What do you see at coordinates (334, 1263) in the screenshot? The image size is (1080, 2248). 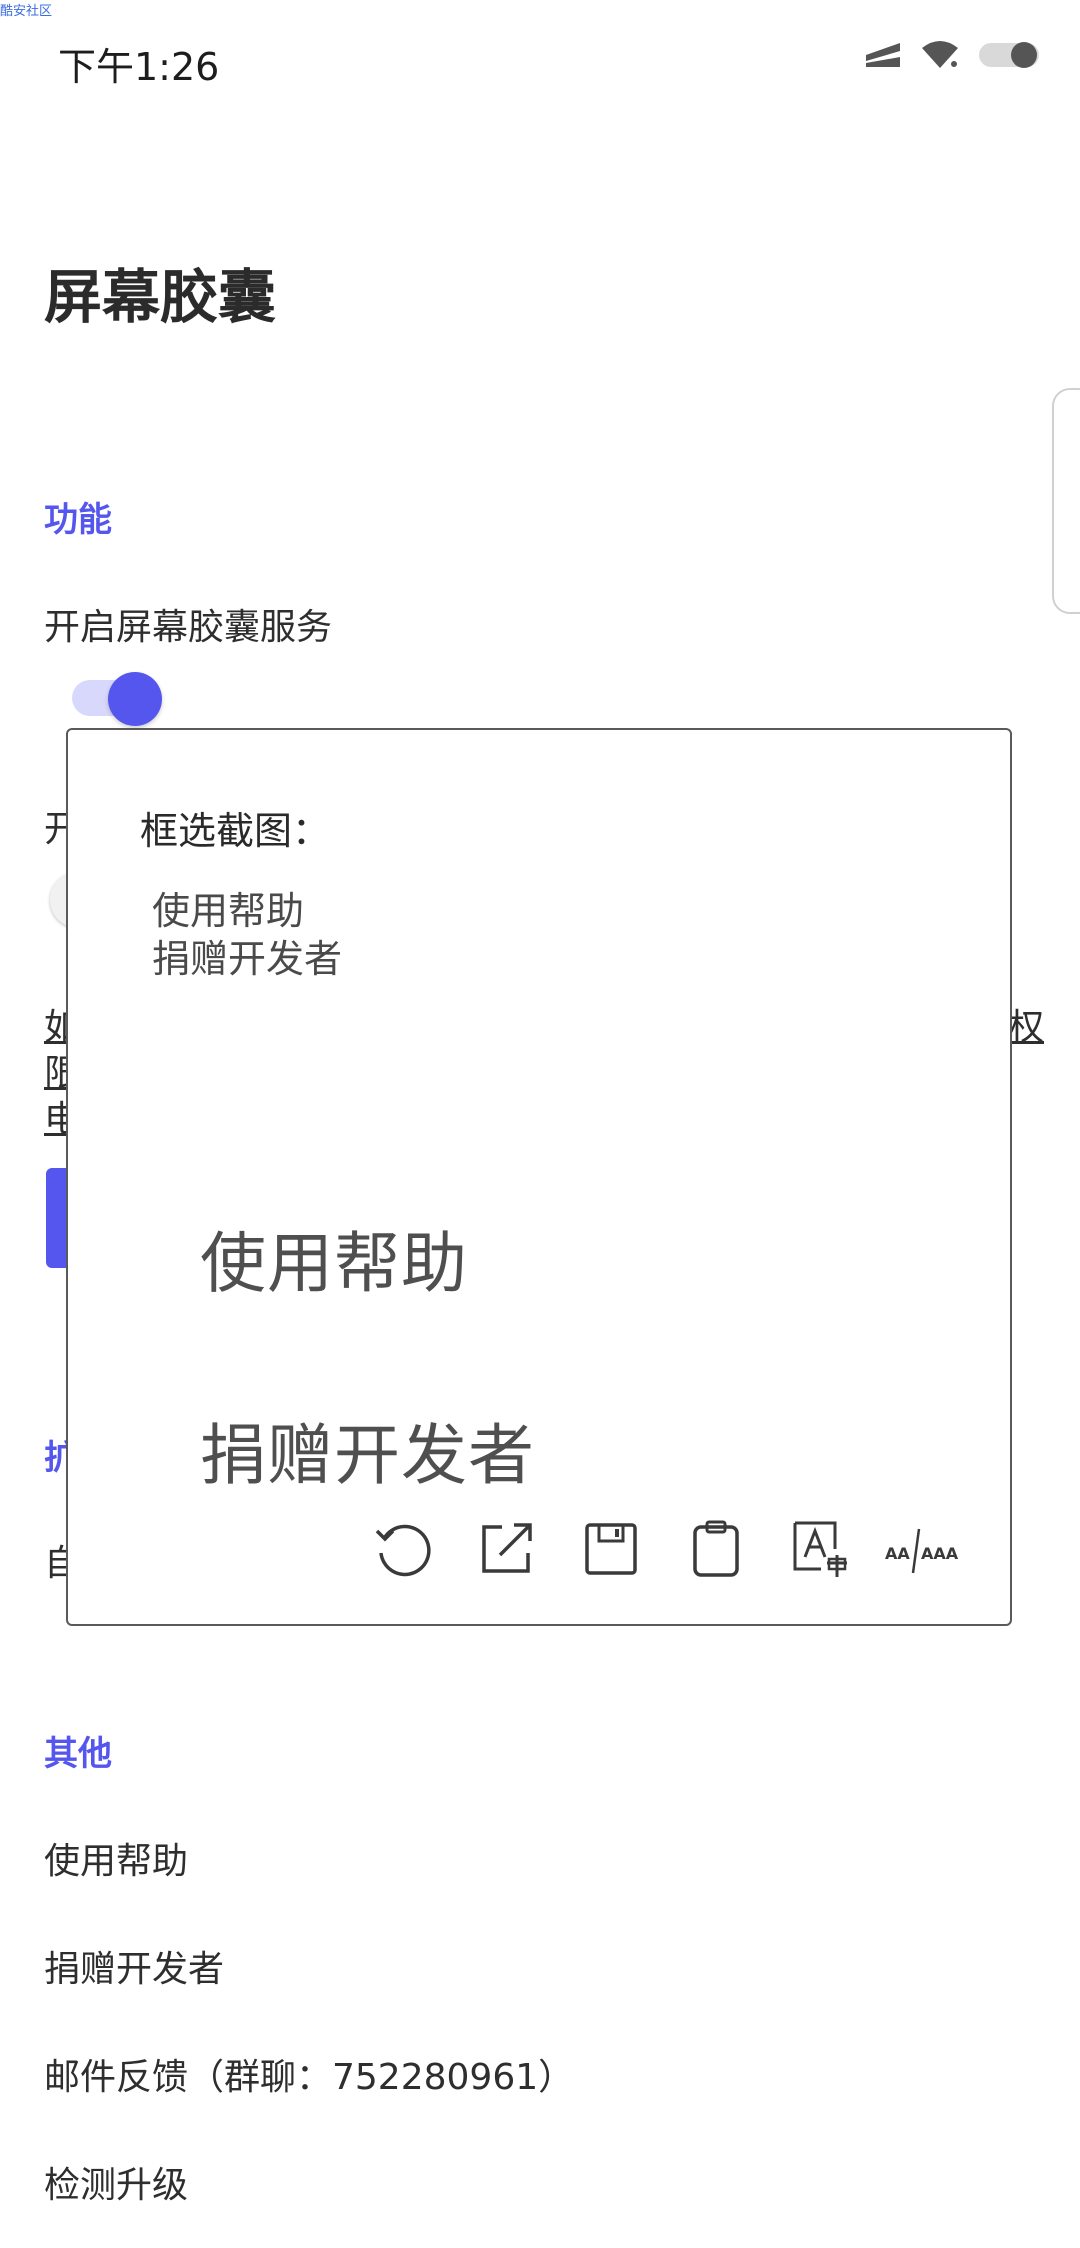 I see `preview-line: 使用帮助` at bounding box center [334, 1263].